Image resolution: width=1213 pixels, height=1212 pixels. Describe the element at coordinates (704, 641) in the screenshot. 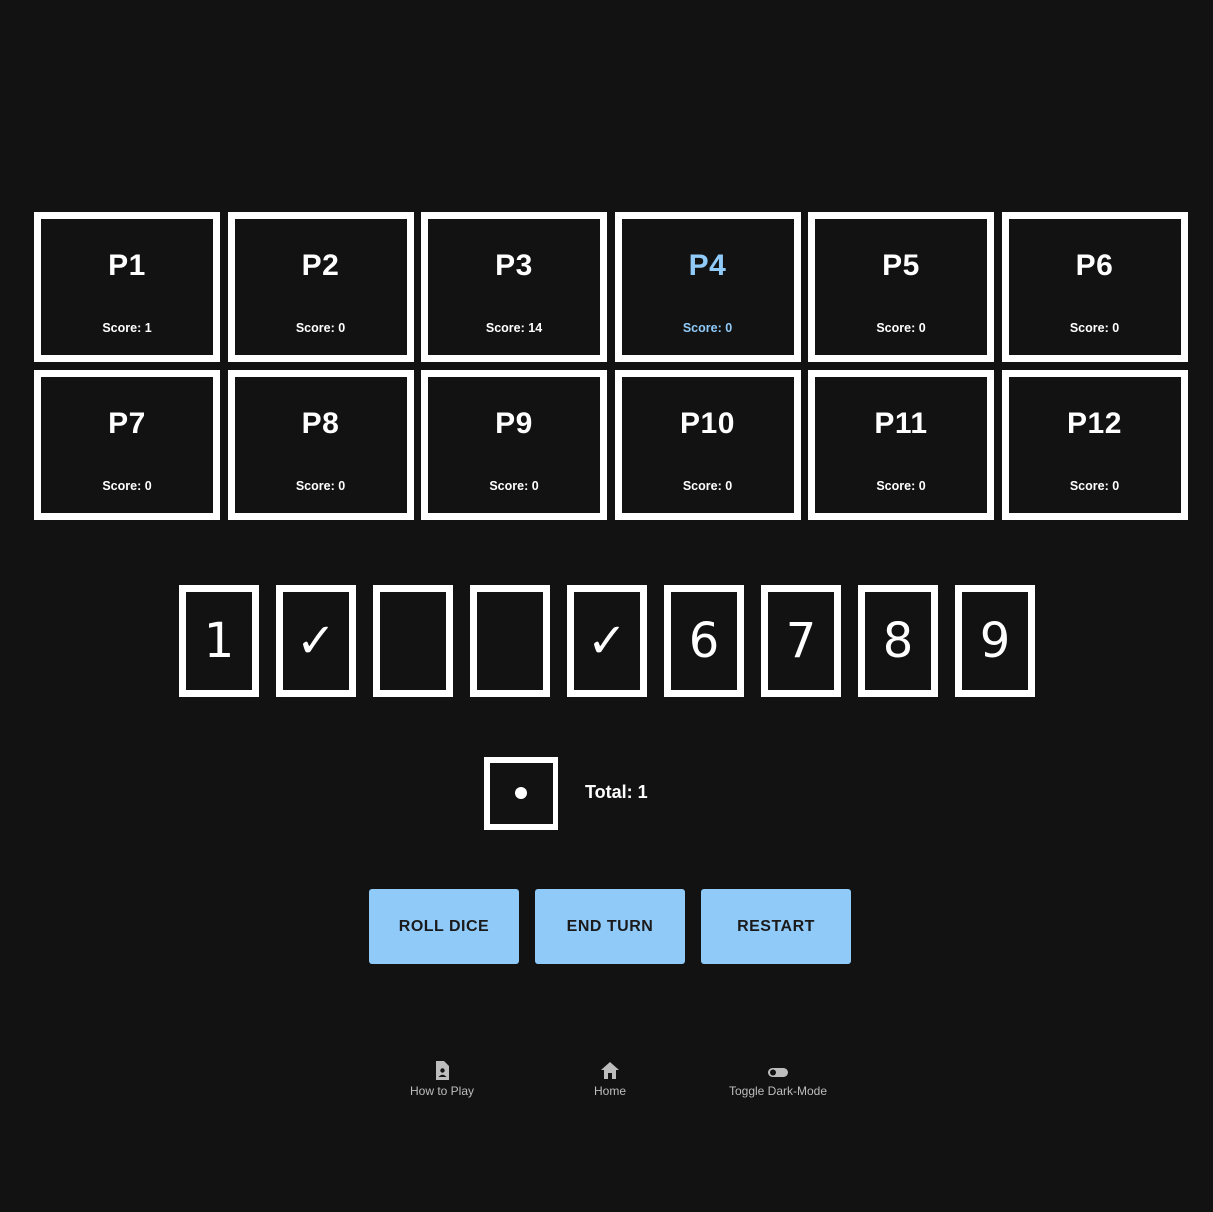

I see `number-tile-6: 6` at that location.